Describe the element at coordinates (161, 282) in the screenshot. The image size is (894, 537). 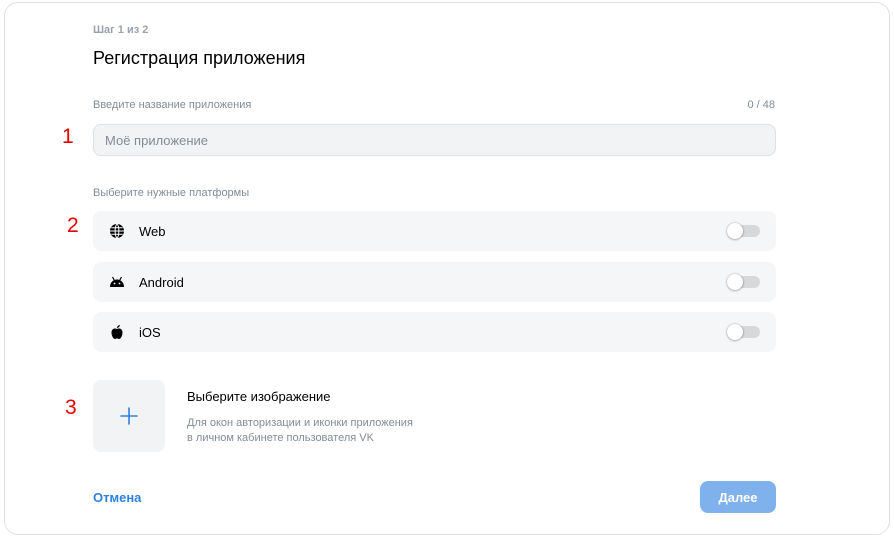
I see `platform-label-android: Android` at that location.